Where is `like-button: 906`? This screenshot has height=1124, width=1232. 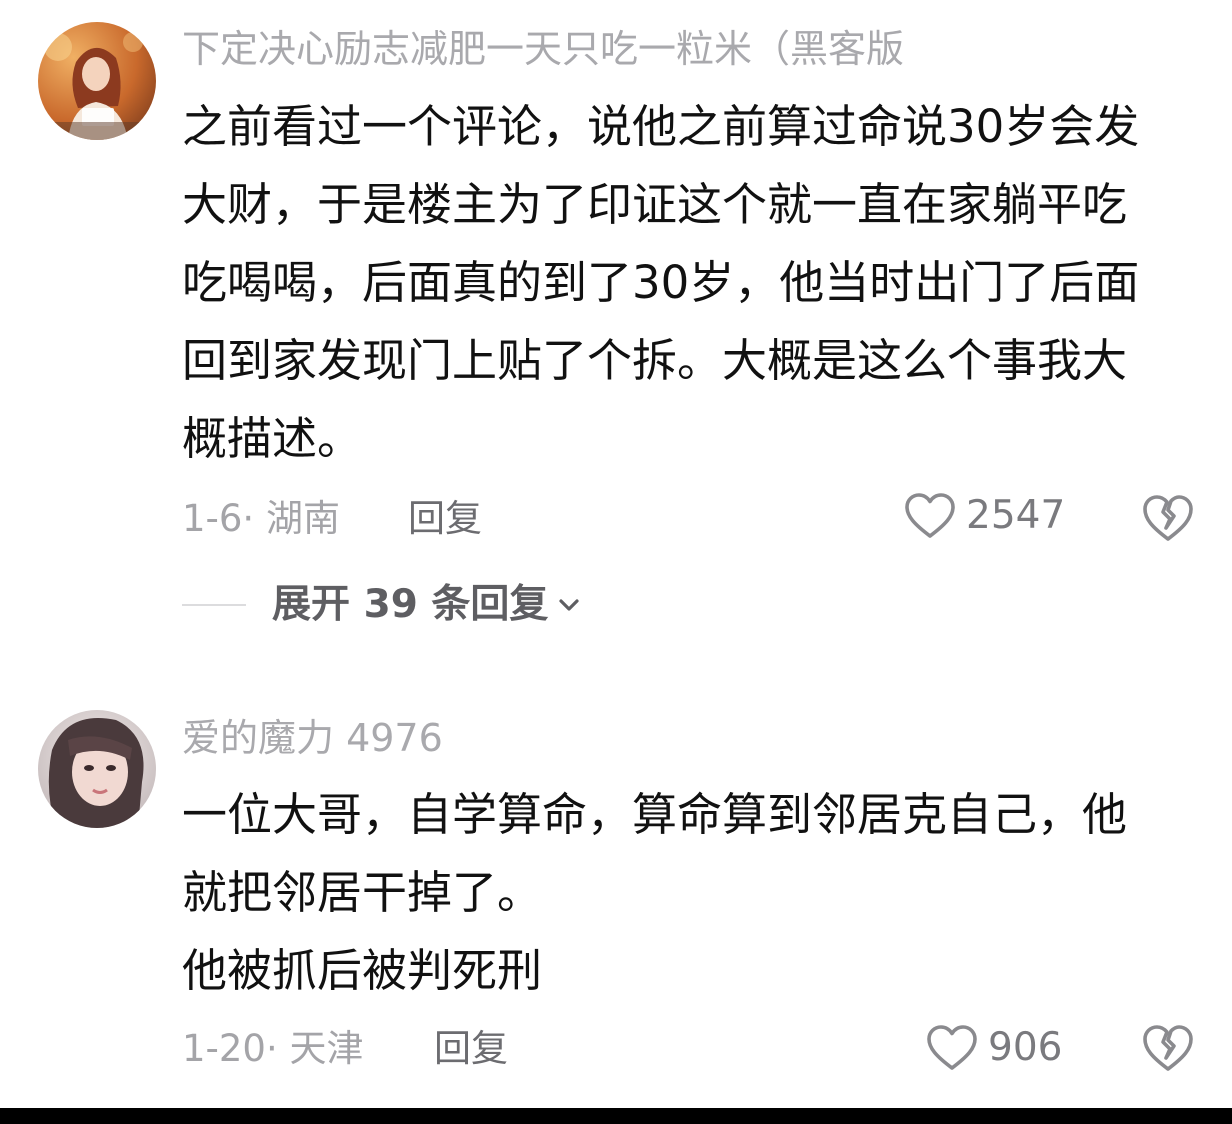
like-button: 906 is located at coordinates (994, 1048).